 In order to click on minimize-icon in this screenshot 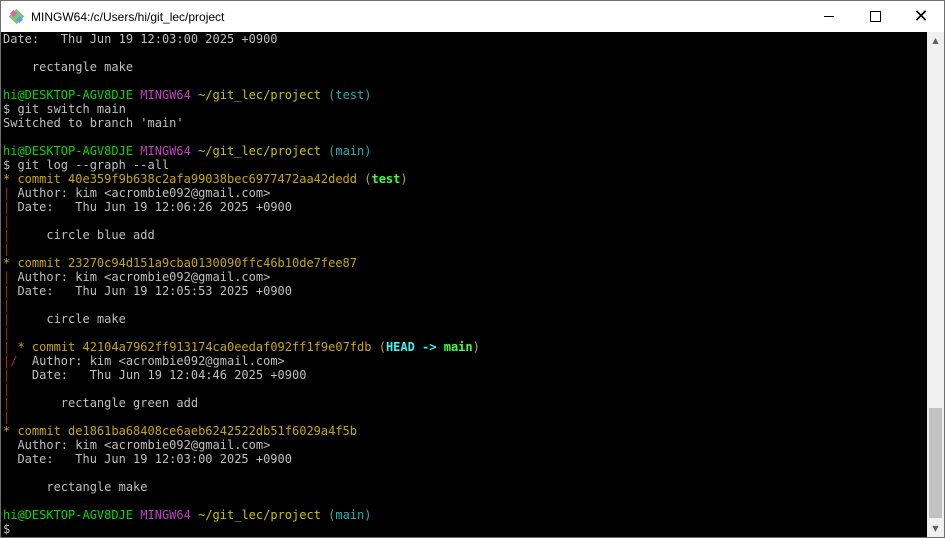, I will do `click(829, 16)`.